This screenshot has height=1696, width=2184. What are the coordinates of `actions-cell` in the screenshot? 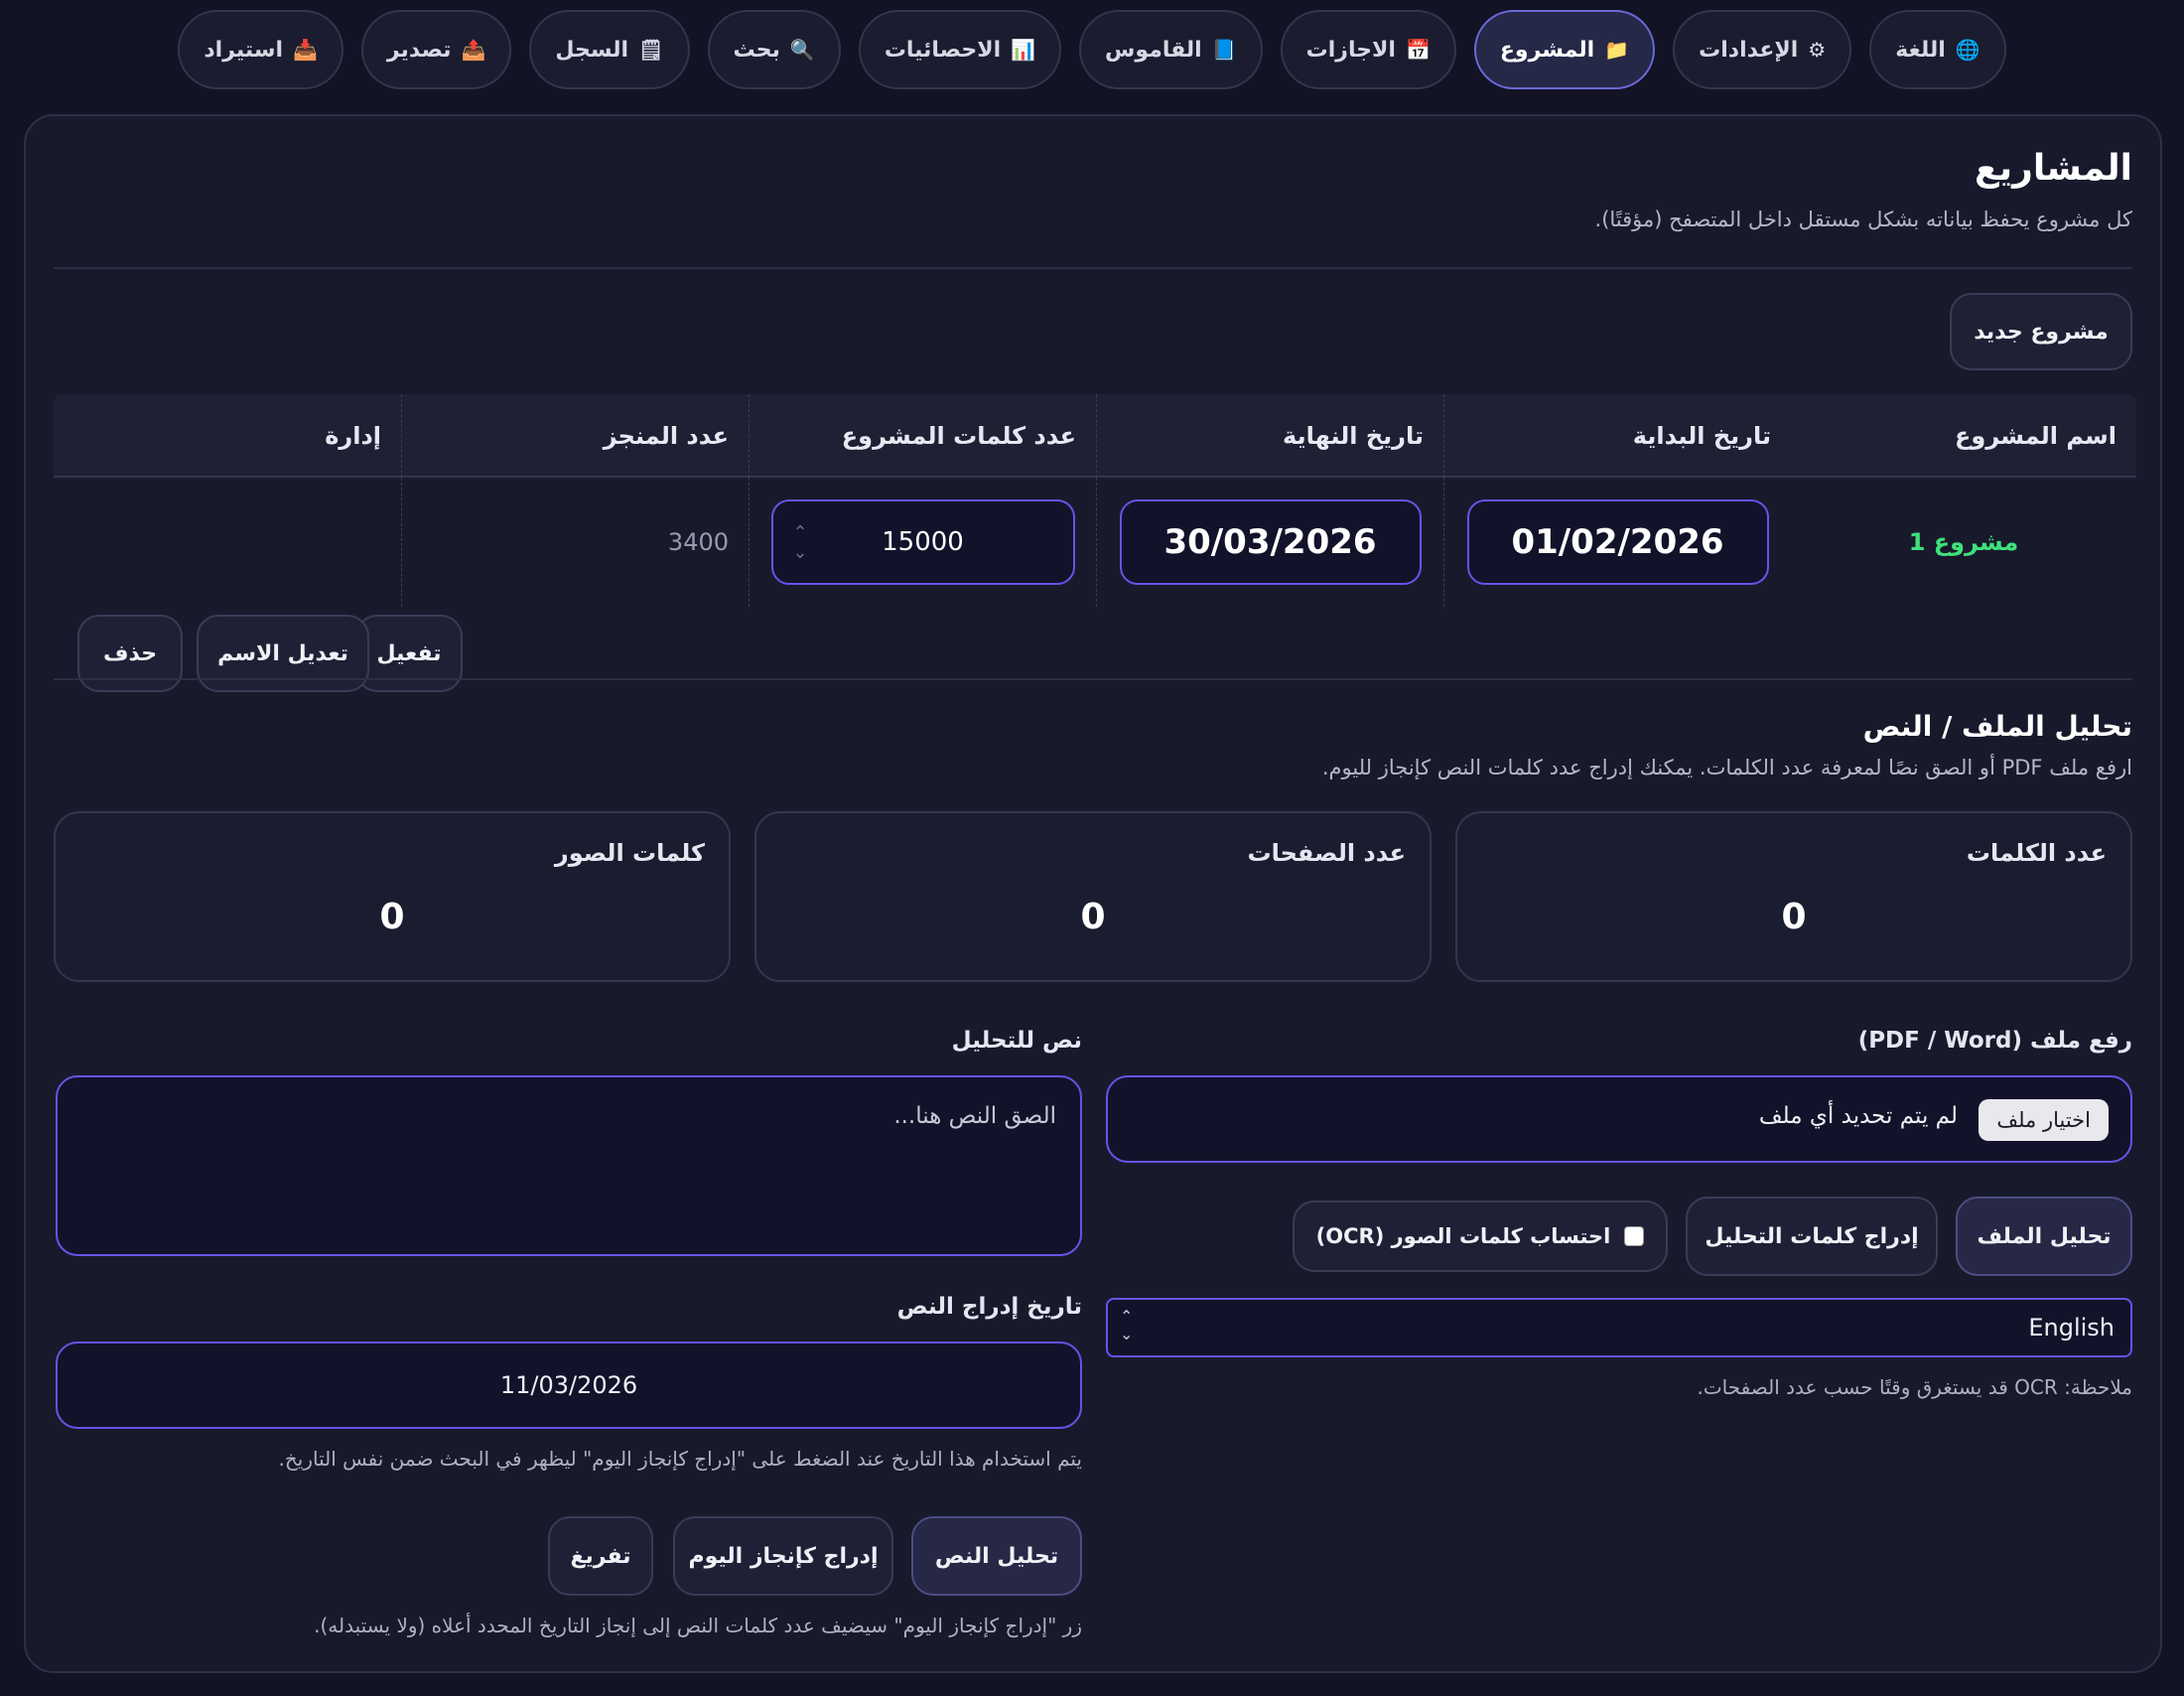 It's located at (227, 542).